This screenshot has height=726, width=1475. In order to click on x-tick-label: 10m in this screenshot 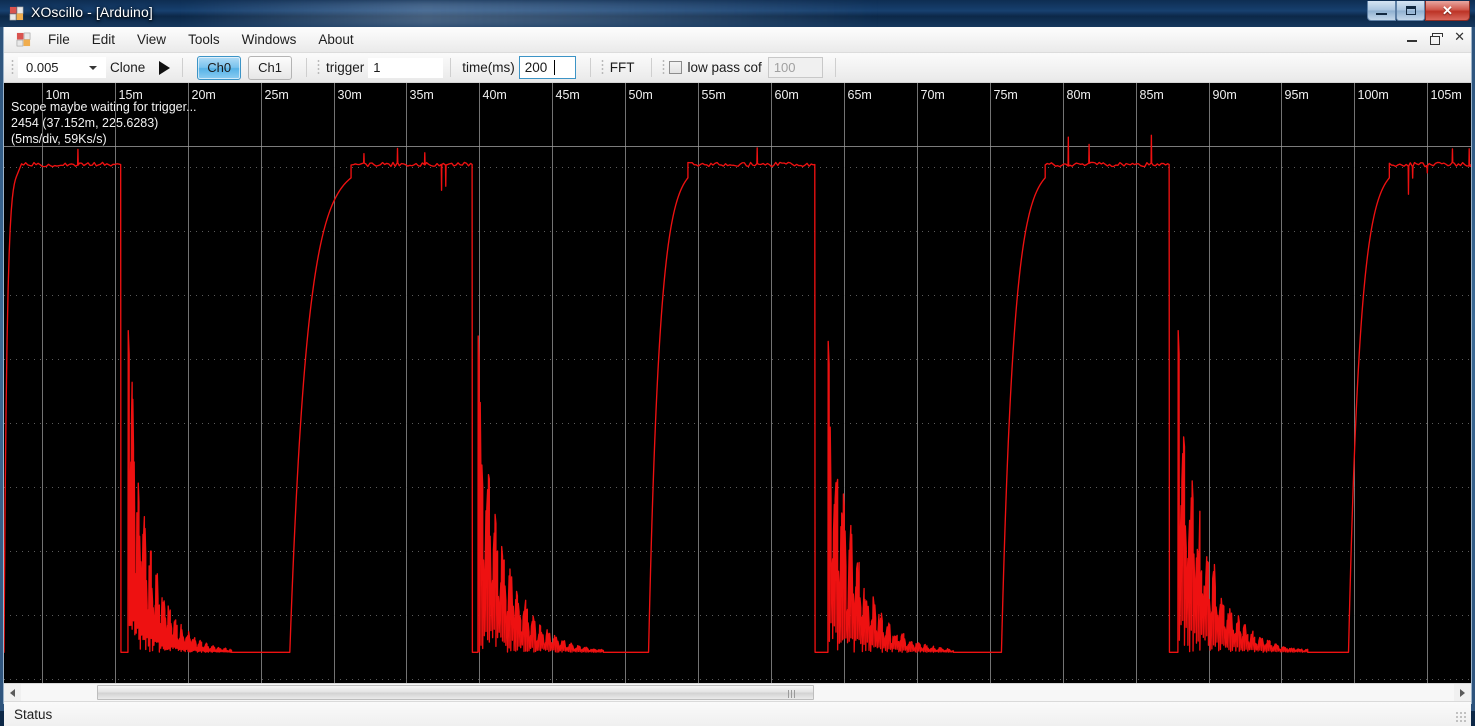, I will do `click(58, 95)`.